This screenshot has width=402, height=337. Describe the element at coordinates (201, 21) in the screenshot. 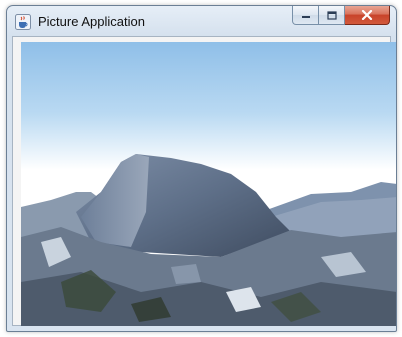

I see `title-bar: Picture Application` at that location.